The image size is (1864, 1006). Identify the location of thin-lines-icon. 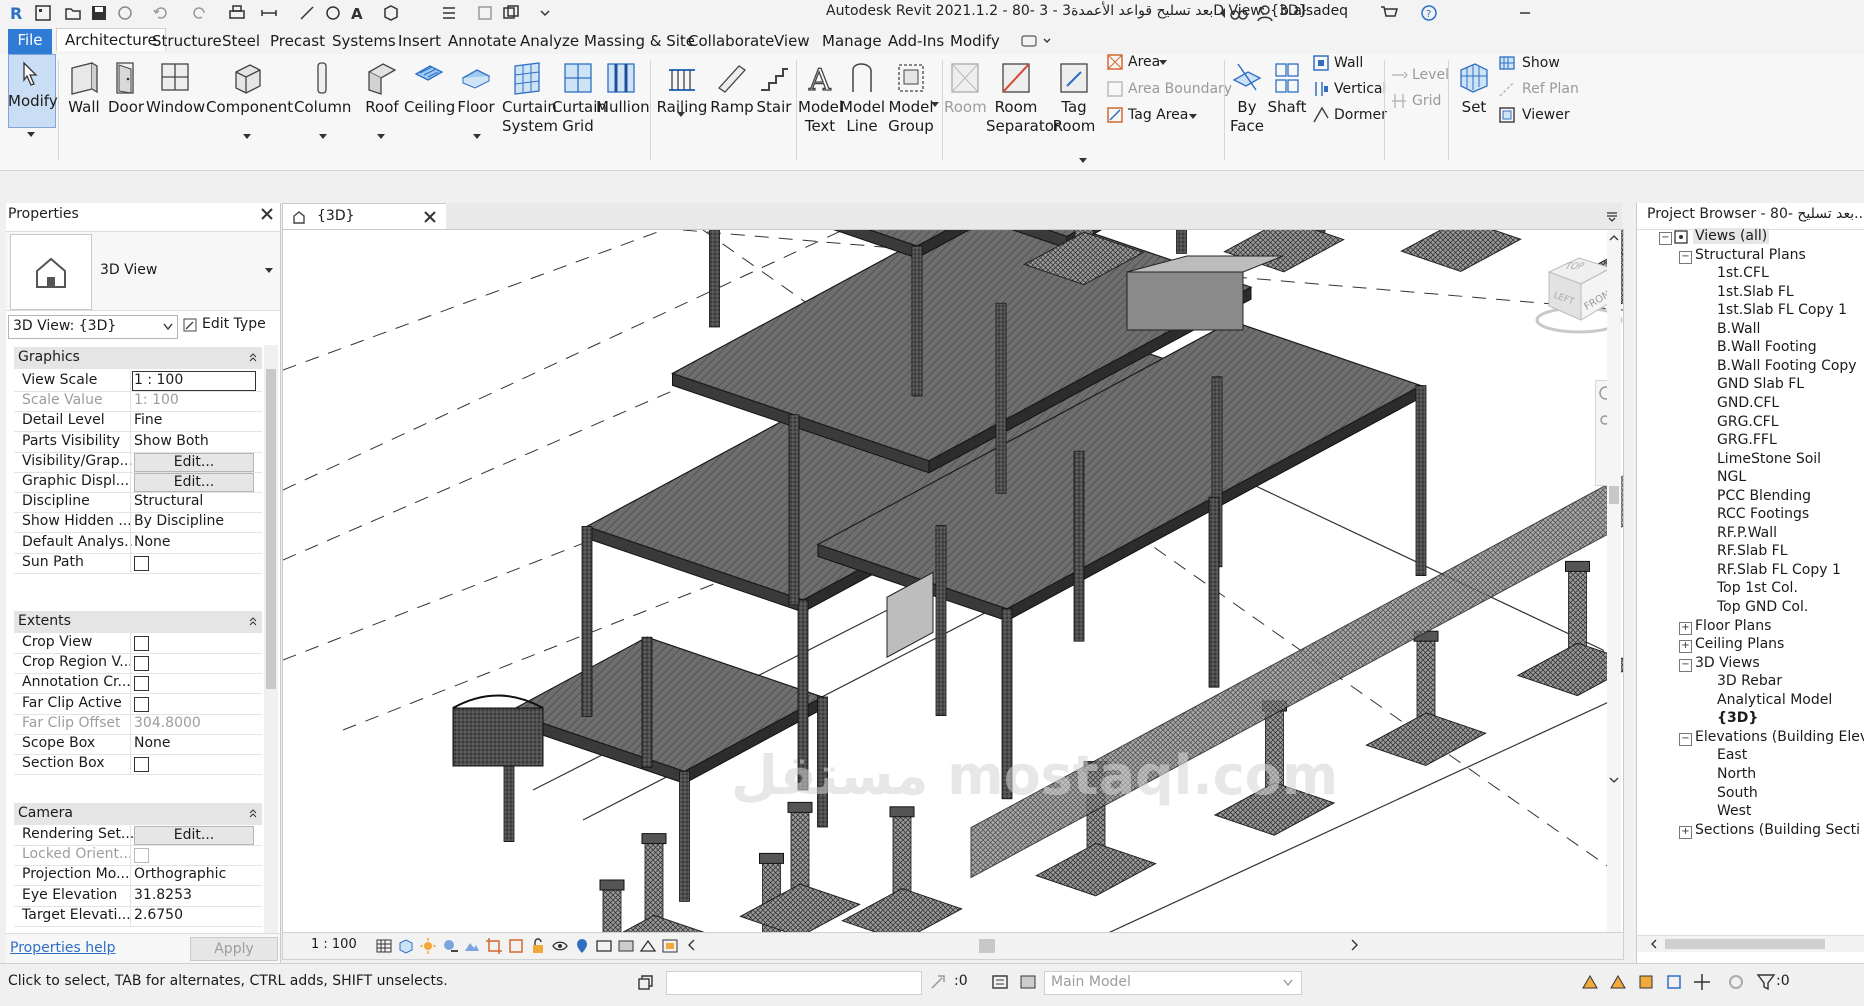
(449, 13).